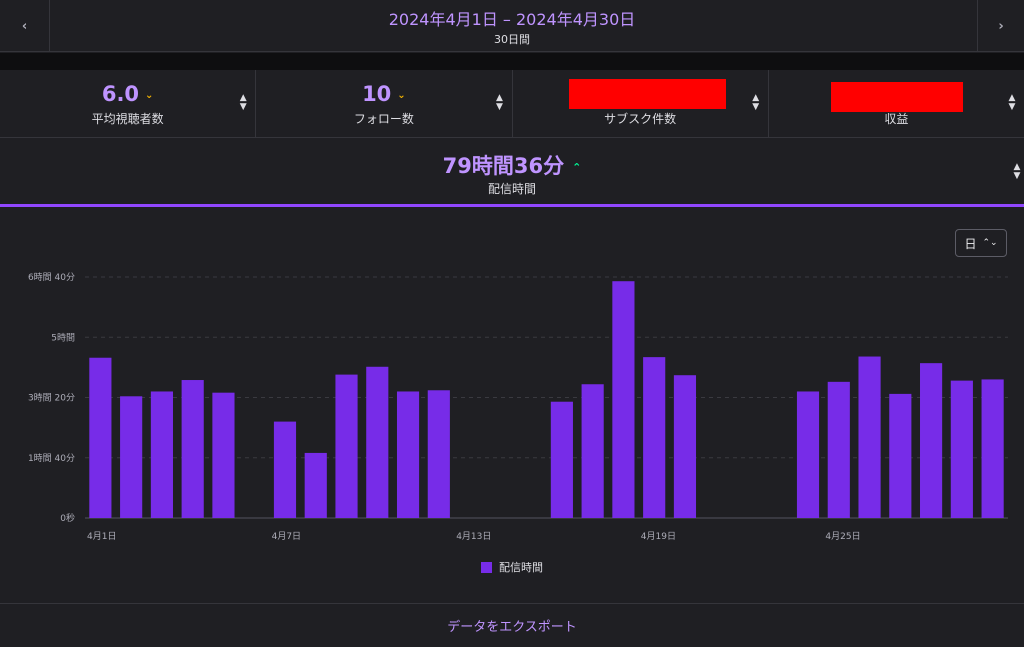  Describe the element at coordinates (512, 18) in the screenshot. I see `date-range-title: 2024年4月1日 – 2024年4月30日` at that location.